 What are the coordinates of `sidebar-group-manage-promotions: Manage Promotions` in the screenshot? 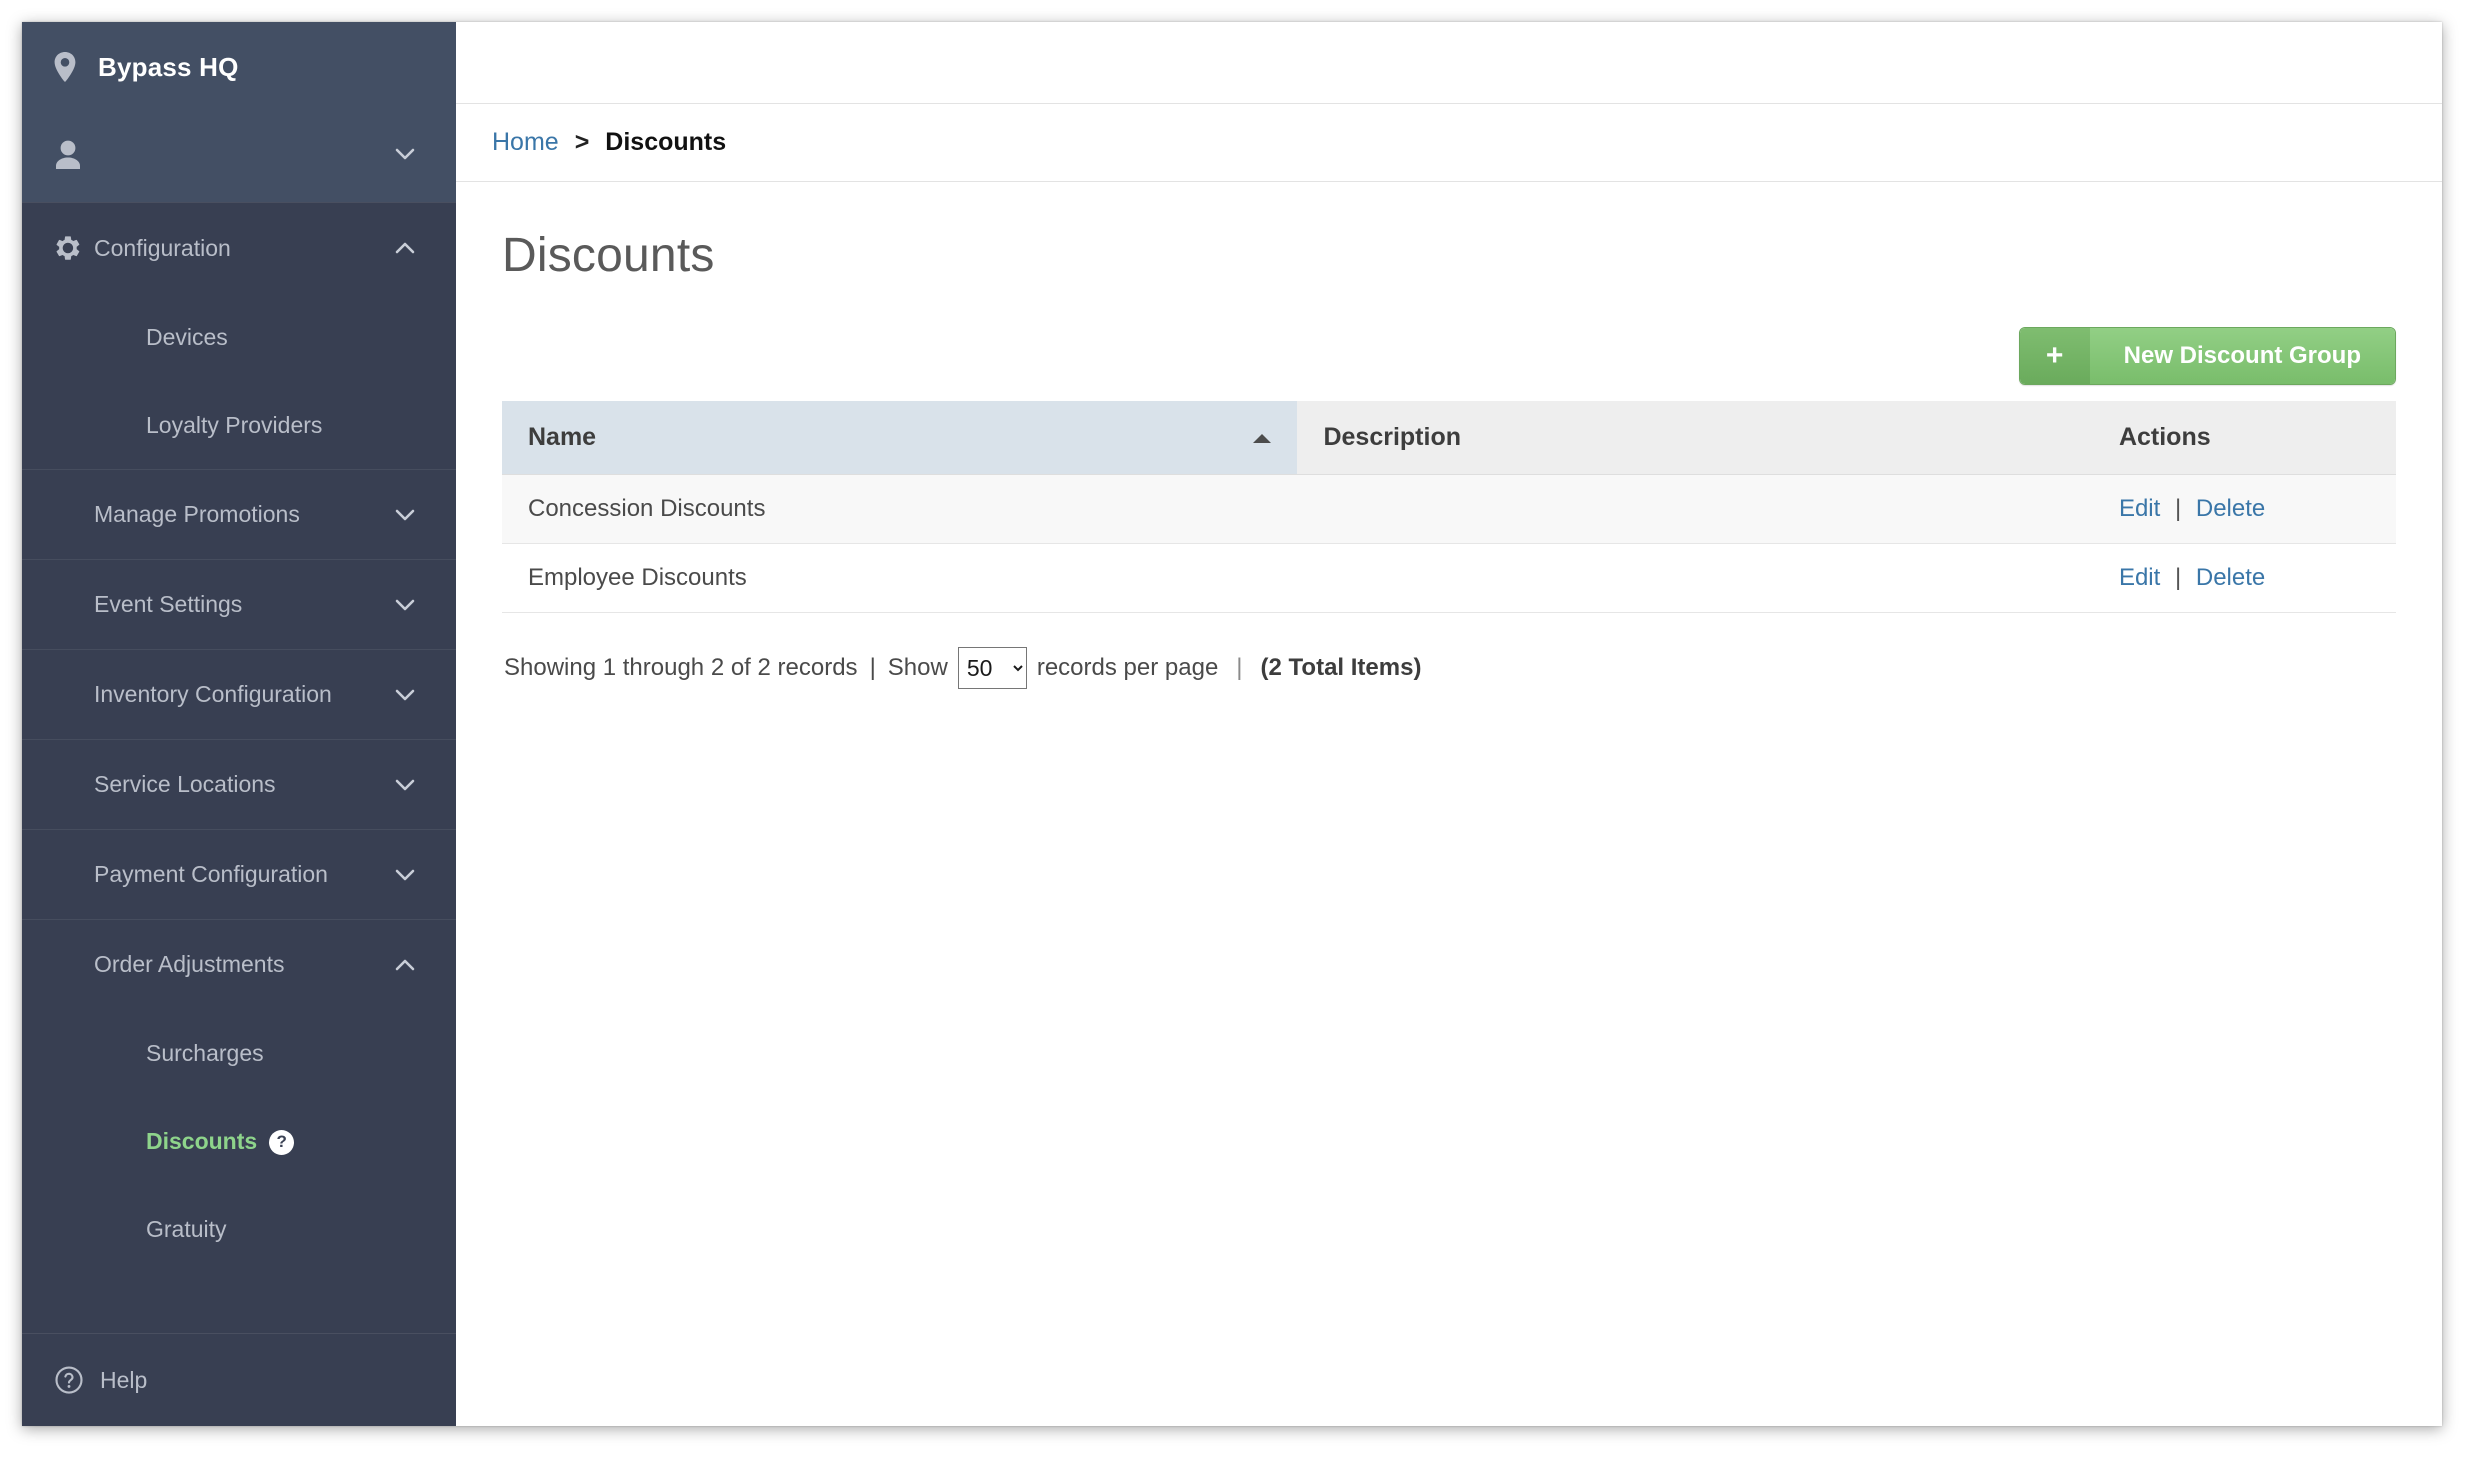 It's located at (239, 514).